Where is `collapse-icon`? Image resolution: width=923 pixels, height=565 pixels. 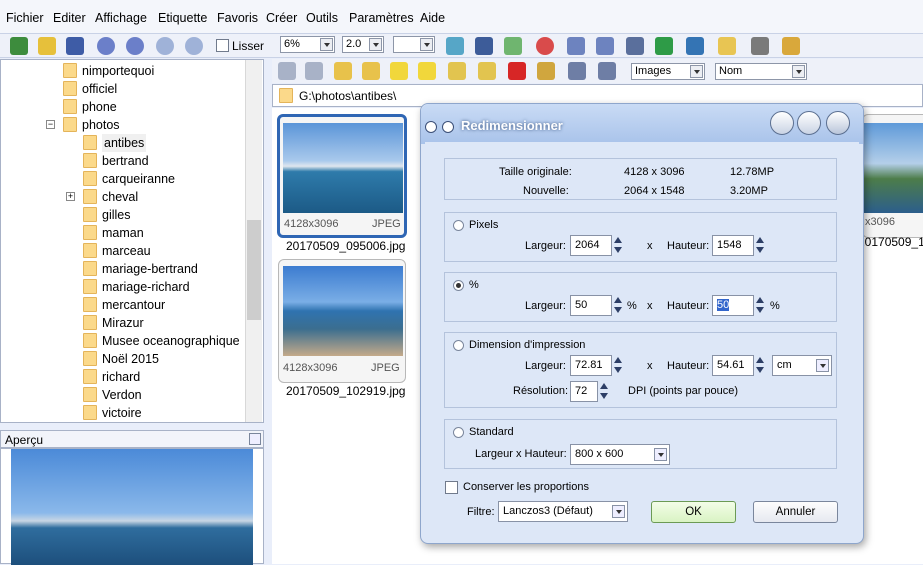 collapse-icon is located at coordinates (448, 127).